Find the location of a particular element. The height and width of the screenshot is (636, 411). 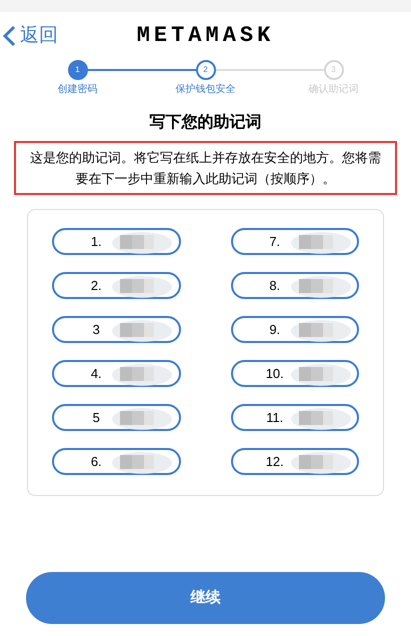

chevron-left-icon is located at coordinates (9, 36).